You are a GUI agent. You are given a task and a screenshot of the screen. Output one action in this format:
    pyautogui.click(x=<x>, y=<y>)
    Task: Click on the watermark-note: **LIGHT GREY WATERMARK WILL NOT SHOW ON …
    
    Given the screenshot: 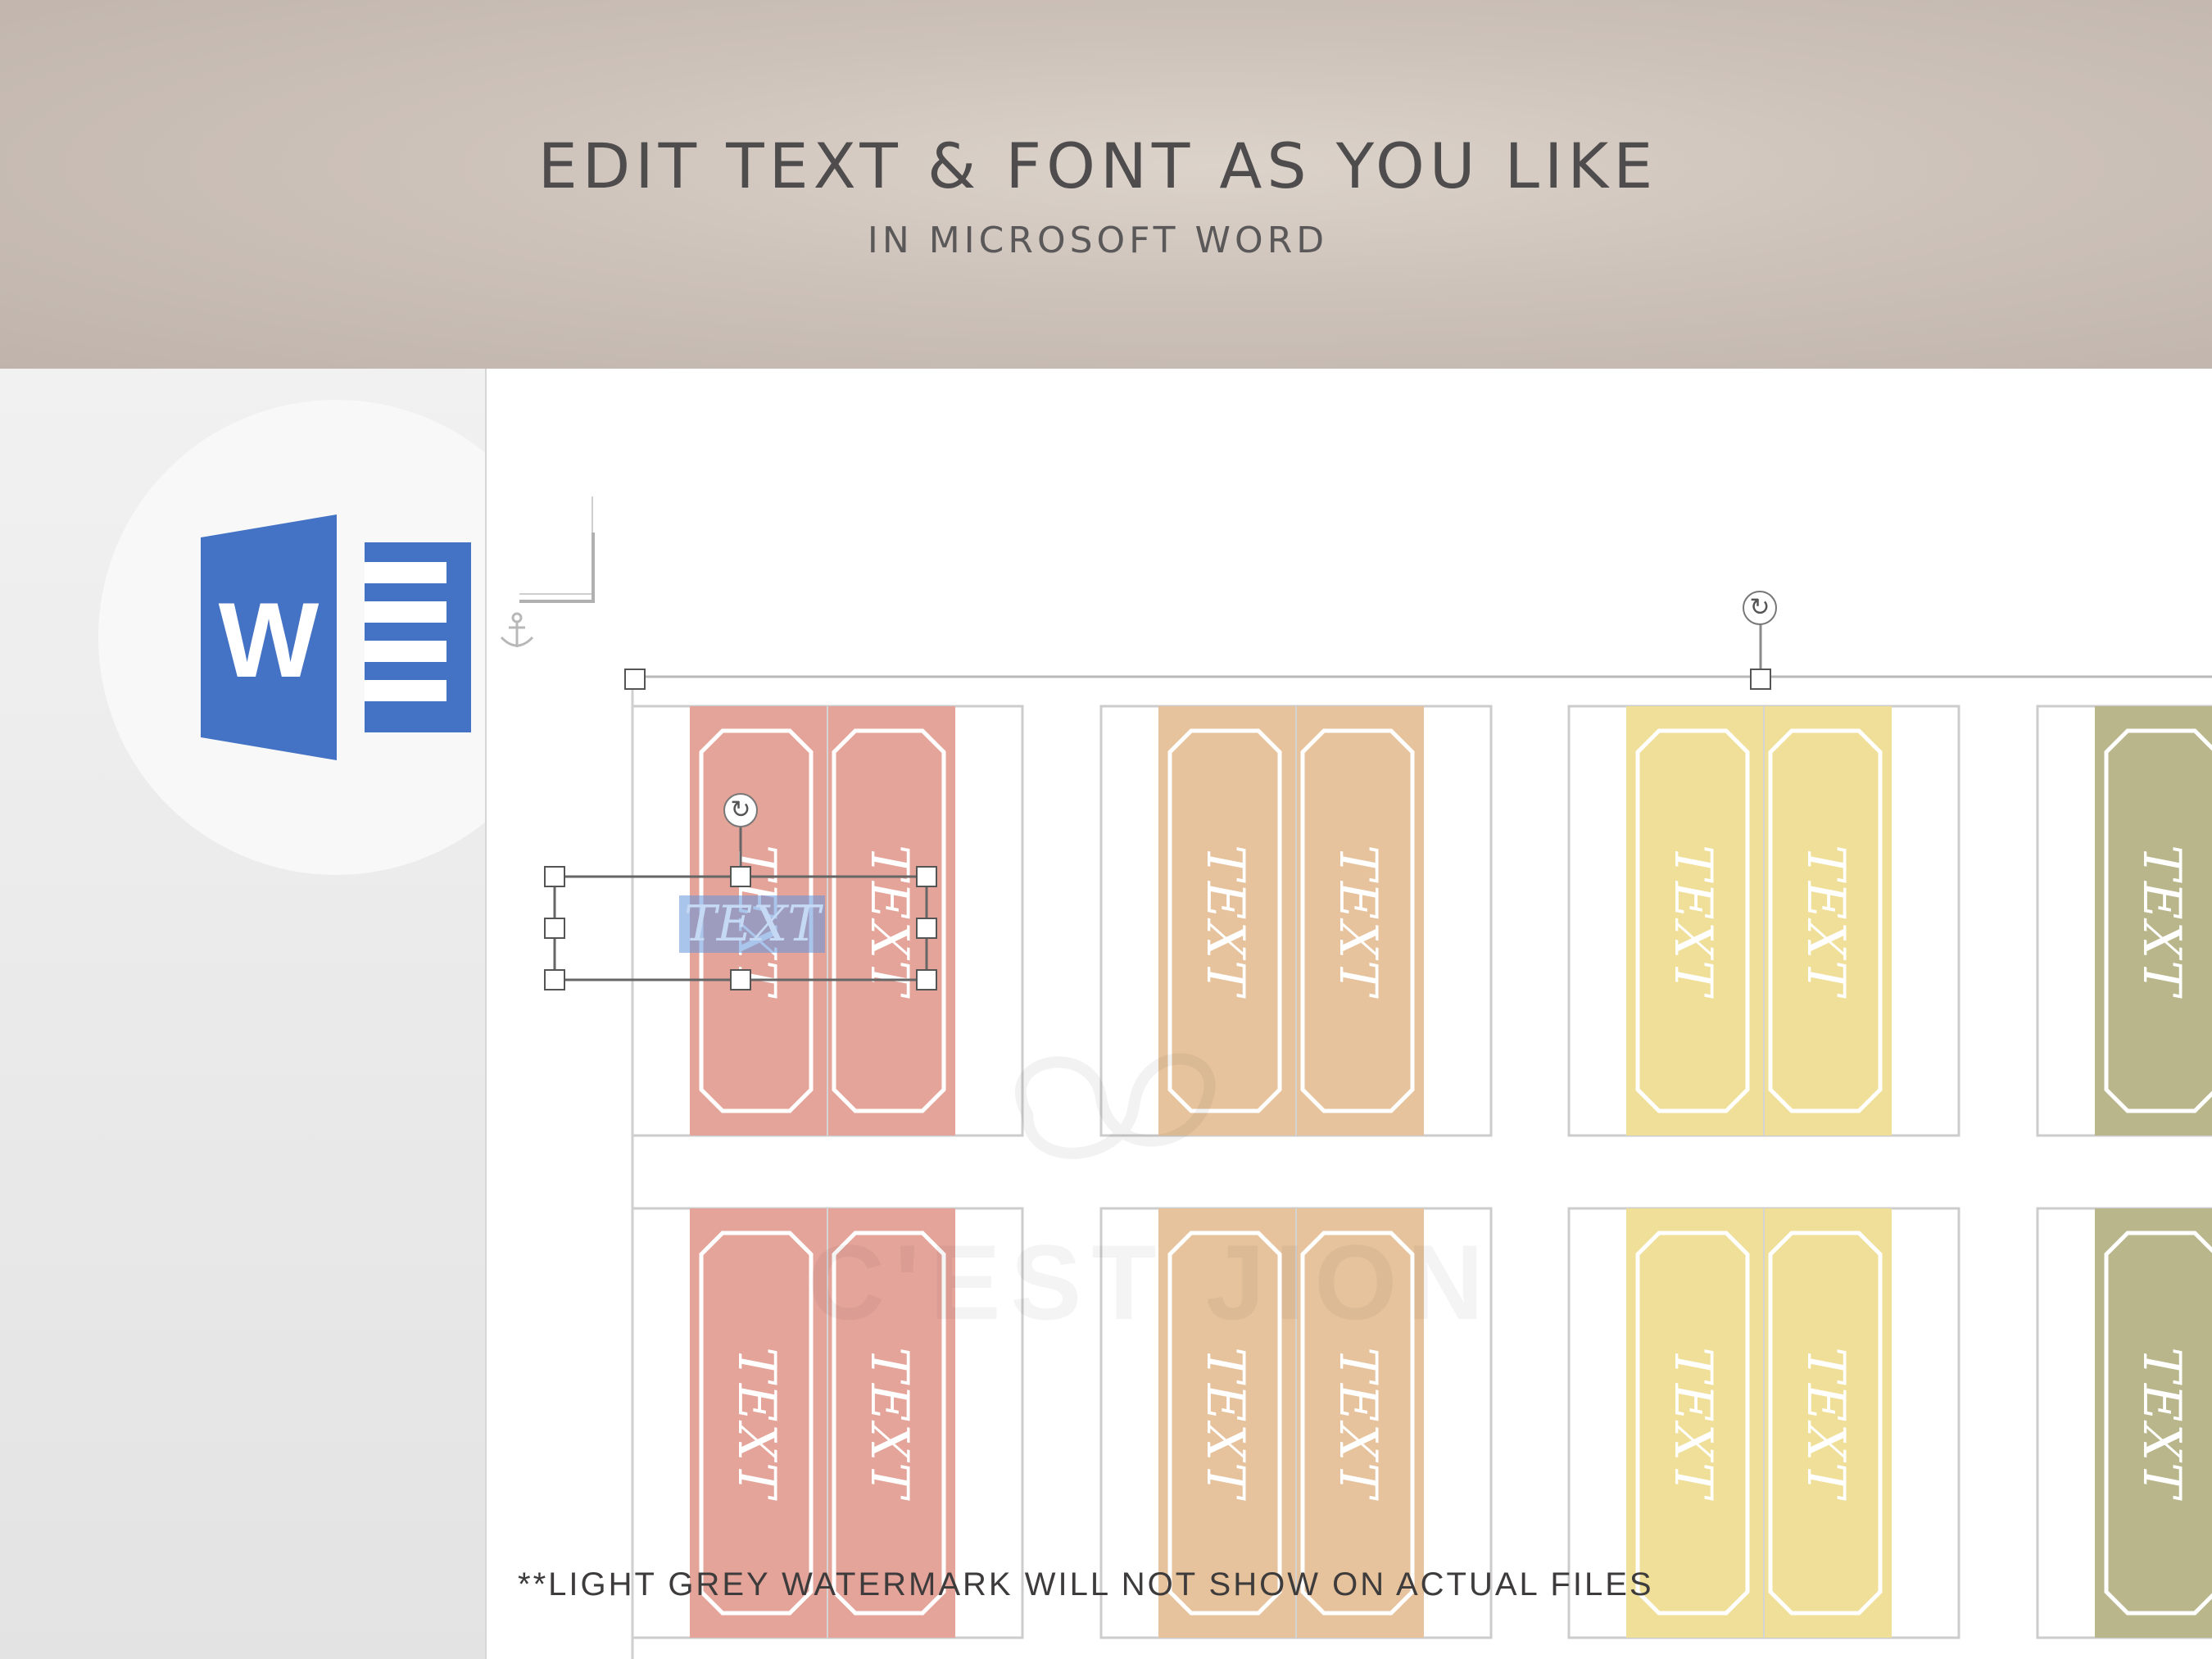 What is the action you would take?
    pyautogui.click(x=1086, y=1584)
    